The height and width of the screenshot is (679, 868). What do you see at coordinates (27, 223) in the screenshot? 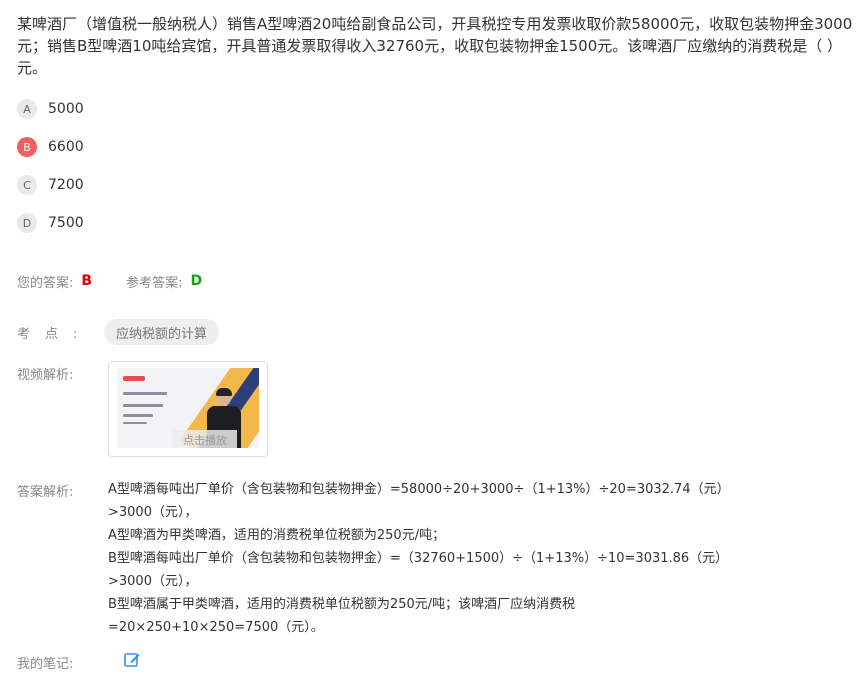
I see `option-letter: D` at bounding box center [27, 223].